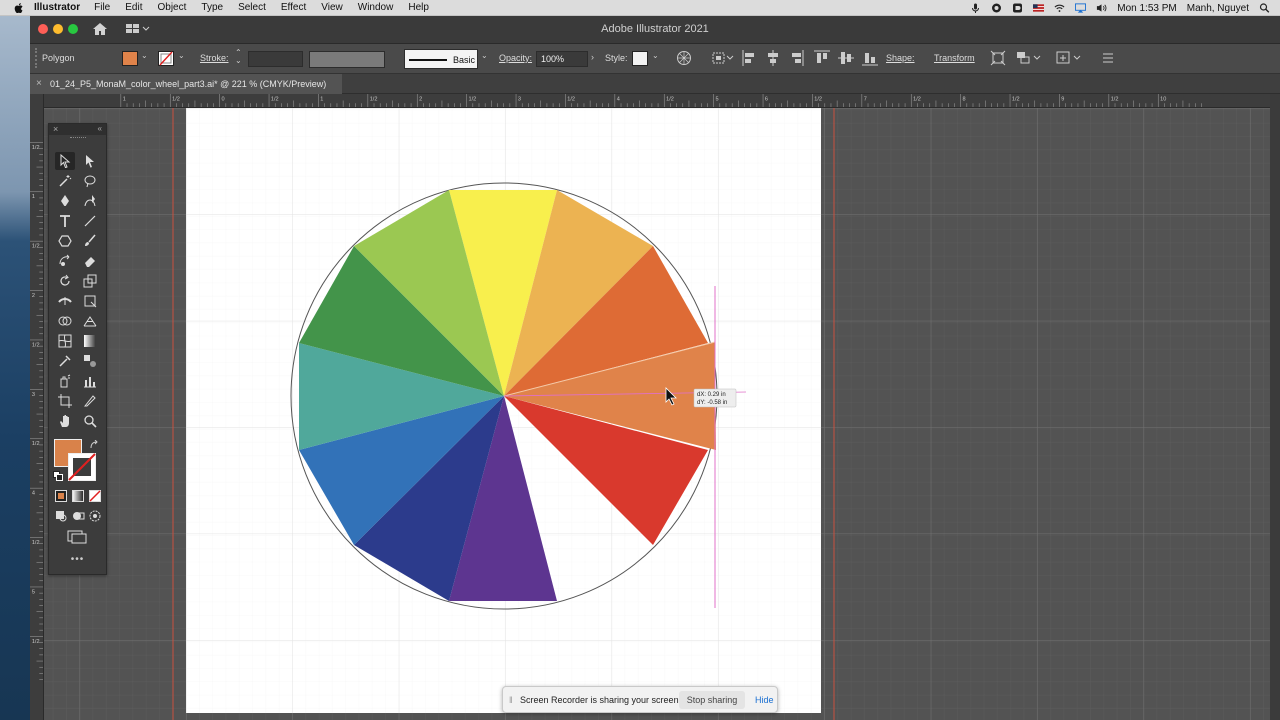  What do you see at coordinates (57, 7) in the screenshot?
I see `menu-app-name: Illustrator` at bounding box center [57, 7].